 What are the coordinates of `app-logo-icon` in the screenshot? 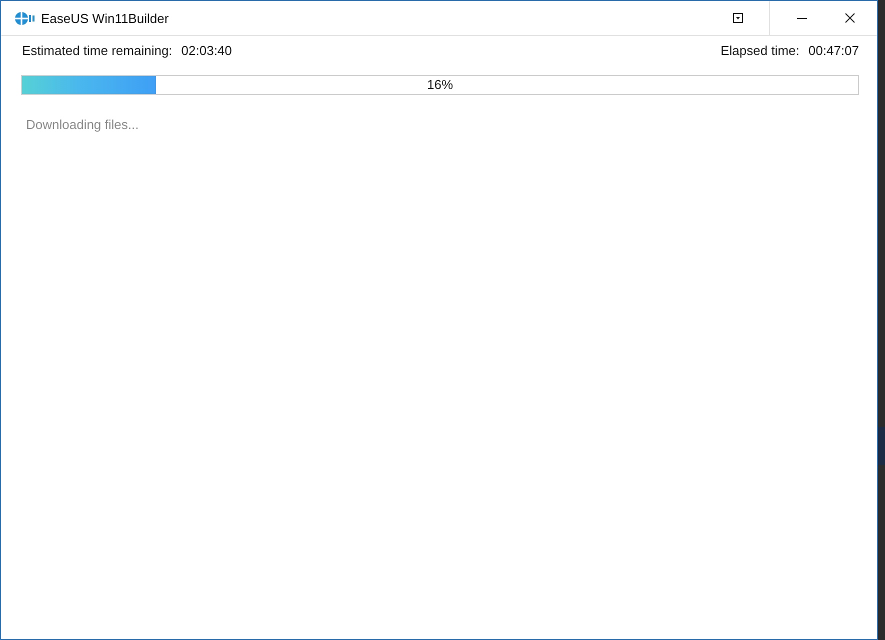 It's located at (25, 18).